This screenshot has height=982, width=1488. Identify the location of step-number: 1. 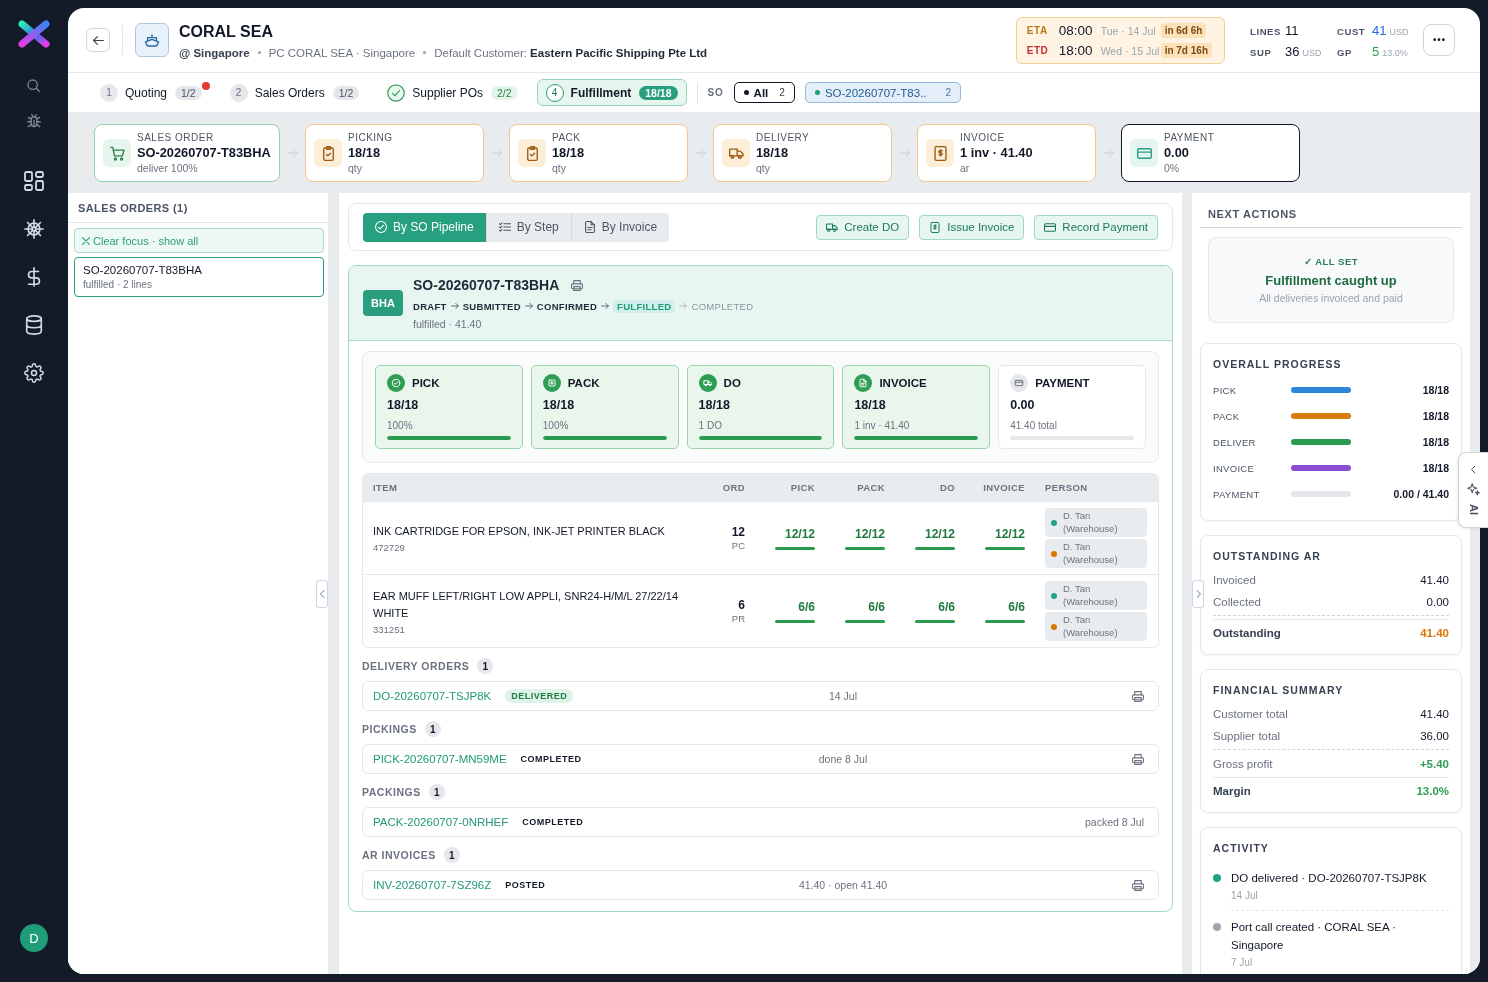
(109, 92).